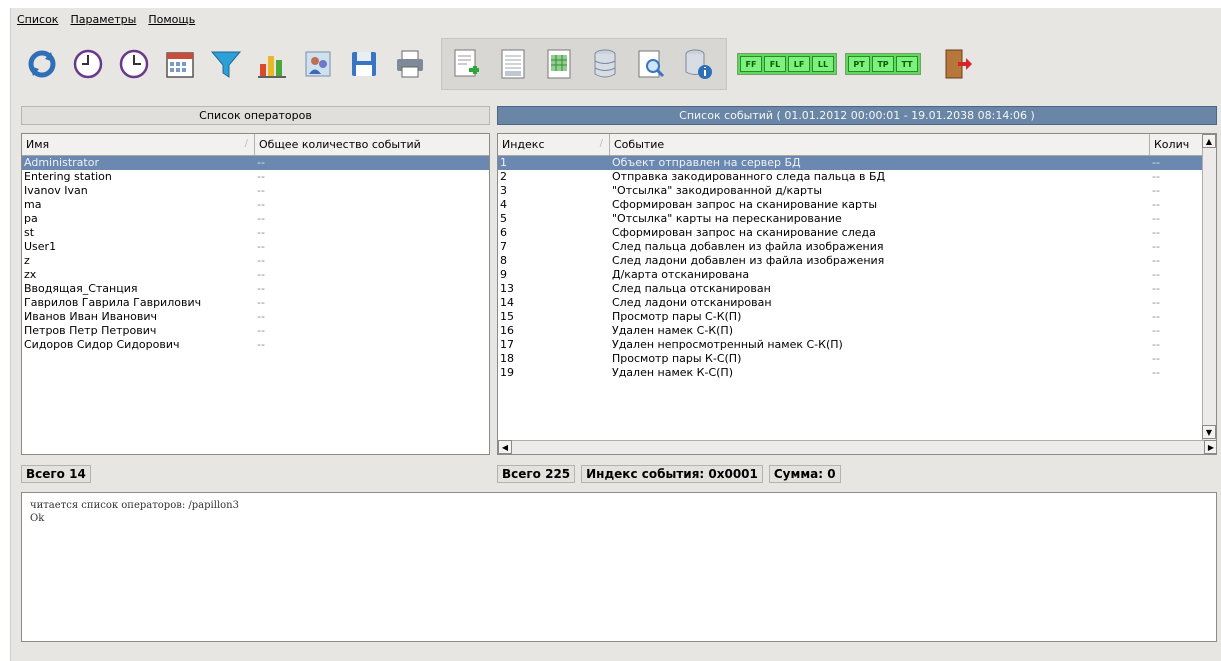  What do you see at coordinates (27, 260) in the screenshot?
I see `operator-name: z` at bounding box center [27, 260].